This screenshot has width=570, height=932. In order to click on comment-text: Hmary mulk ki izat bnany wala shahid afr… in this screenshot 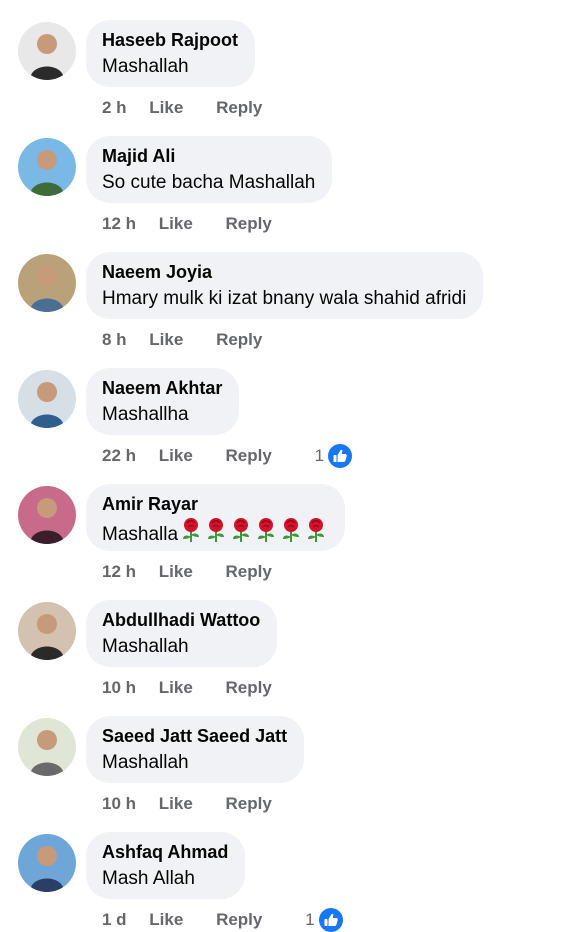, I will do `click(284, 298)`.